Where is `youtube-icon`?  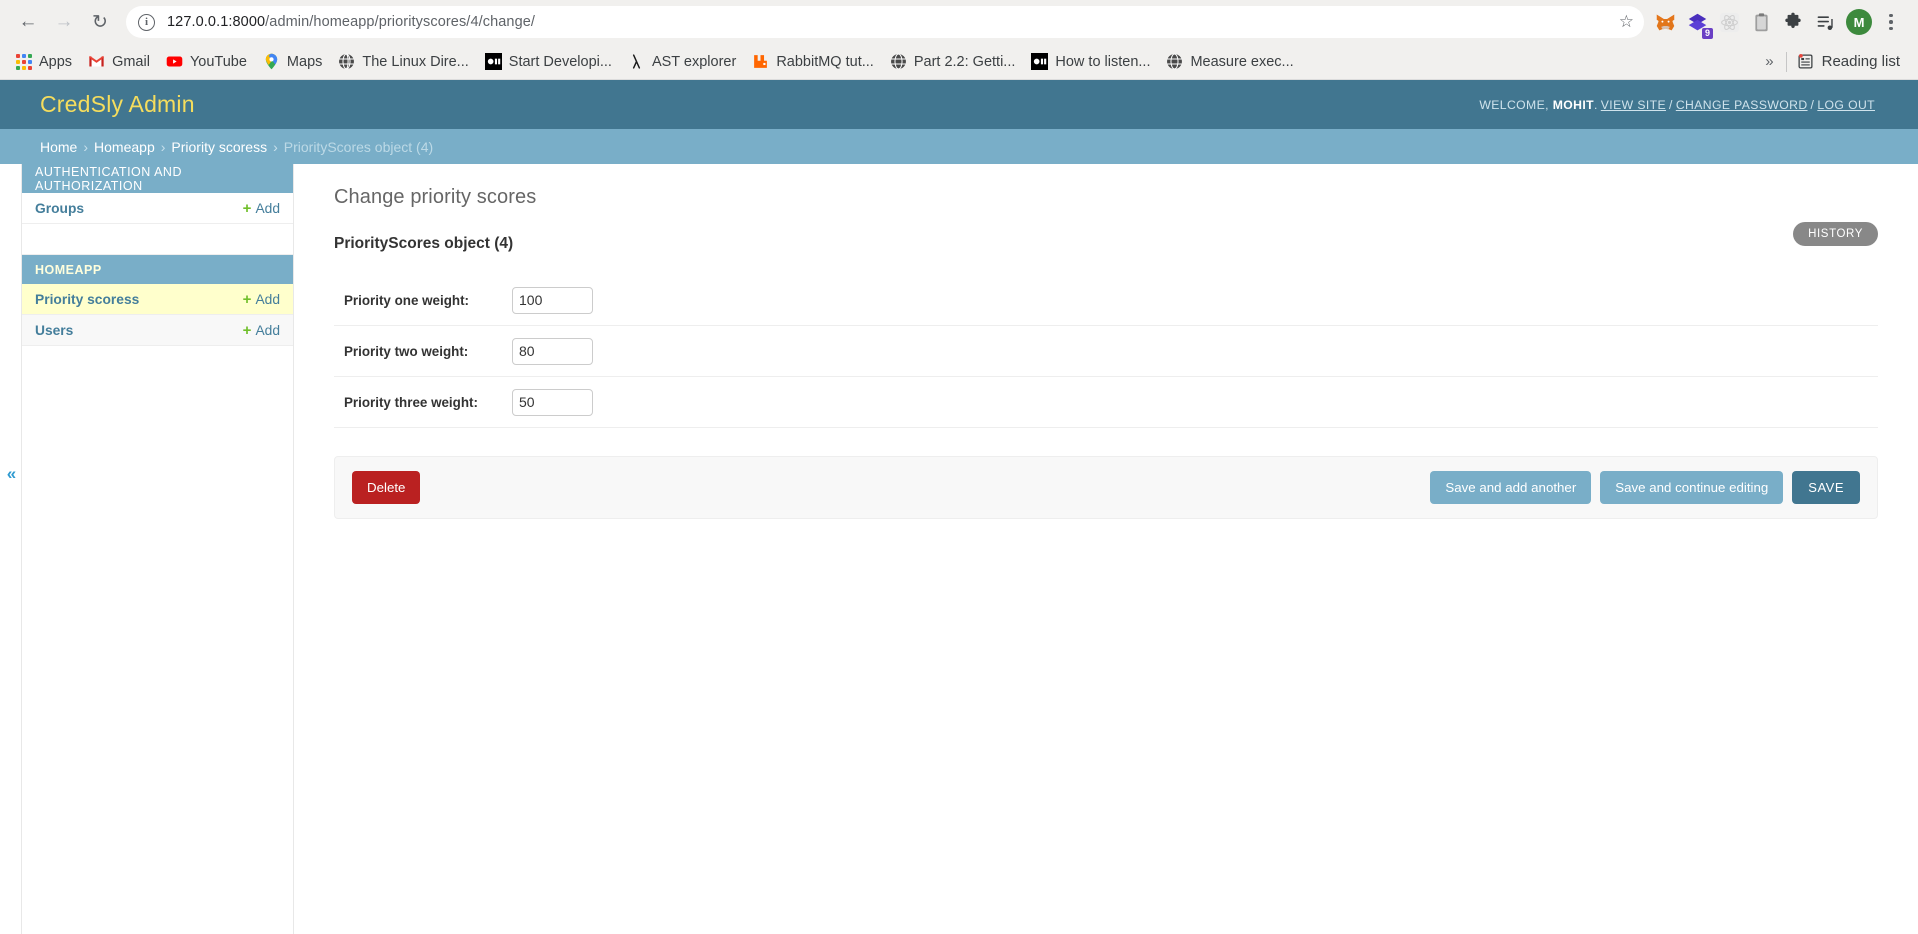 youtube-icon is located at coordinates (174, 61).